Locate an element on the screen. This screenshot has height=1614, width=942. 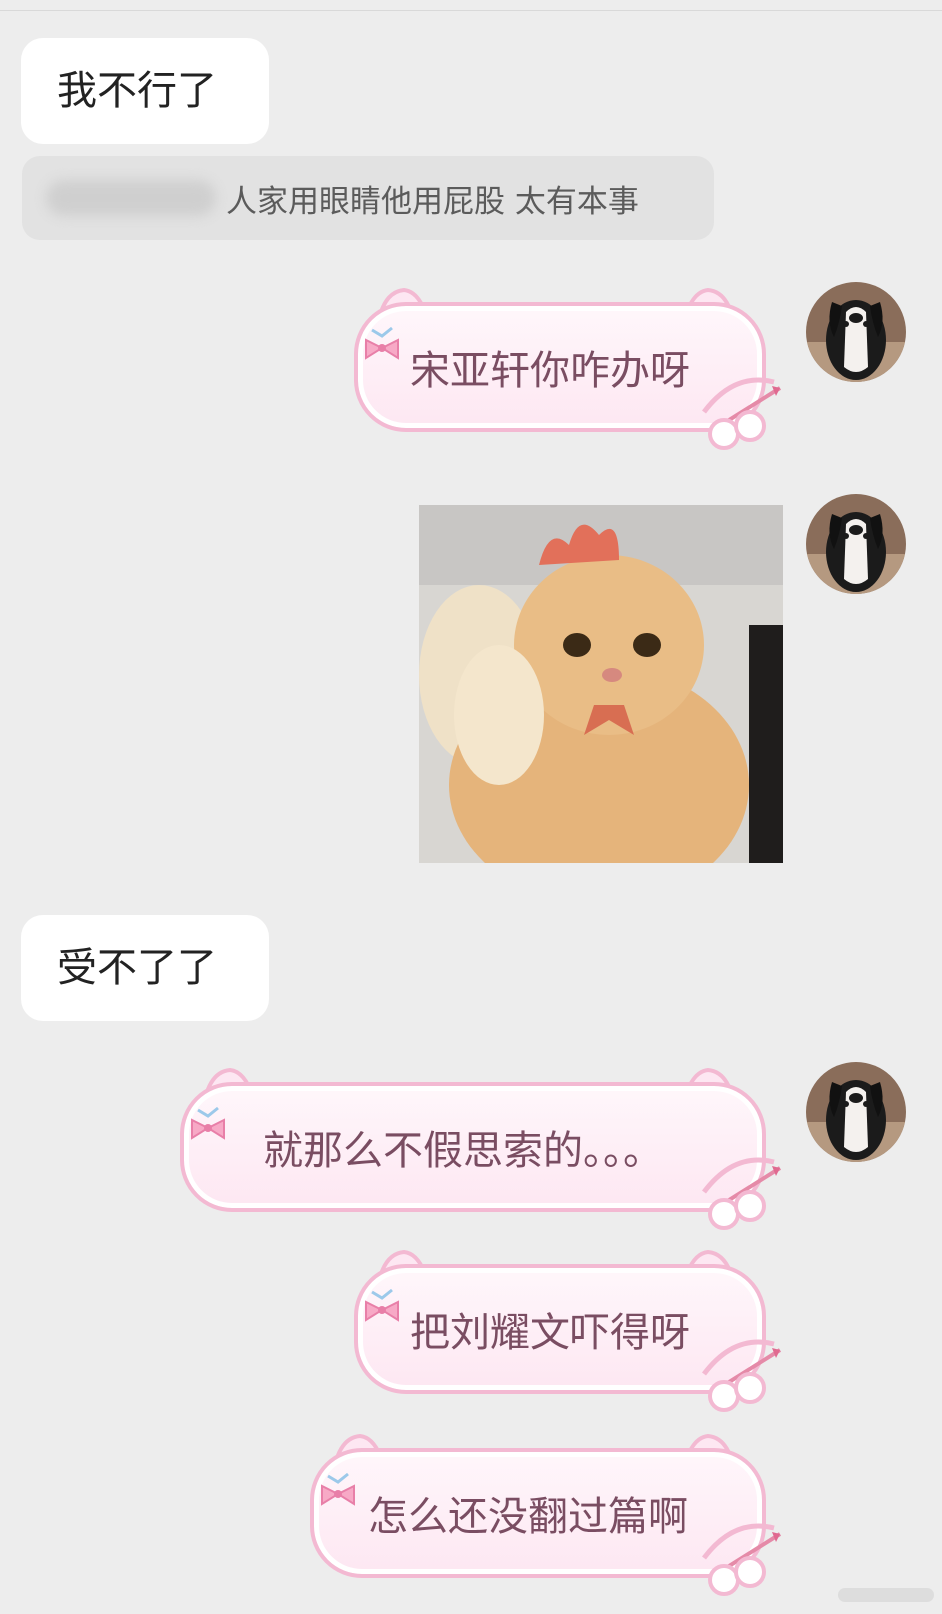
outgoing-message-bubble: 把刘耀文吓得呀 is located at coordinates (568, 1331).